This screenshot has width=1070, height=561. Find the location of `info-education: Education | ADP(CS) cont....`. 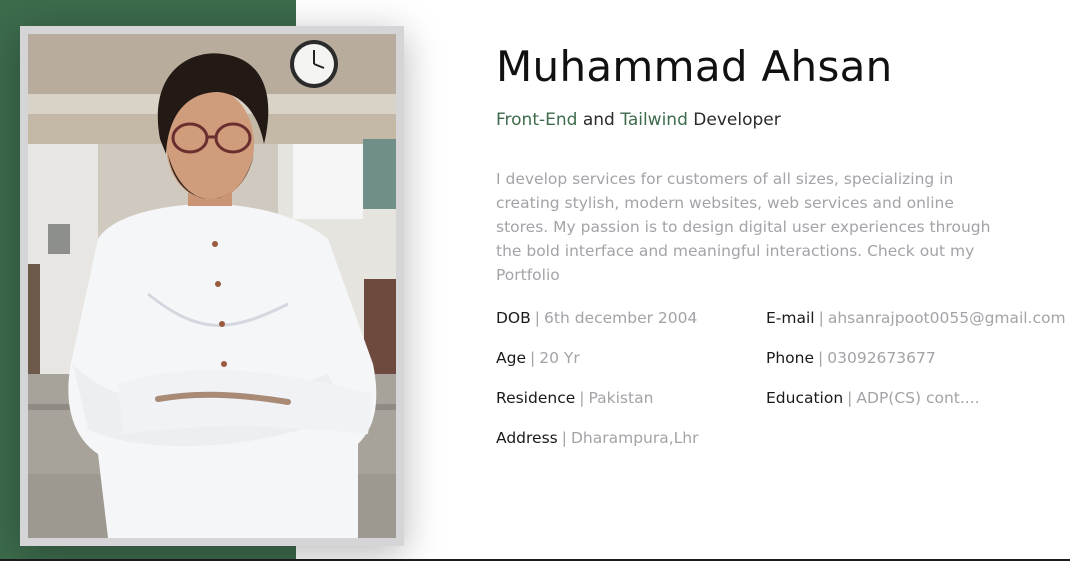

info-education: Education | ADP(CS) cont.... is located at coordinates (873, 398).